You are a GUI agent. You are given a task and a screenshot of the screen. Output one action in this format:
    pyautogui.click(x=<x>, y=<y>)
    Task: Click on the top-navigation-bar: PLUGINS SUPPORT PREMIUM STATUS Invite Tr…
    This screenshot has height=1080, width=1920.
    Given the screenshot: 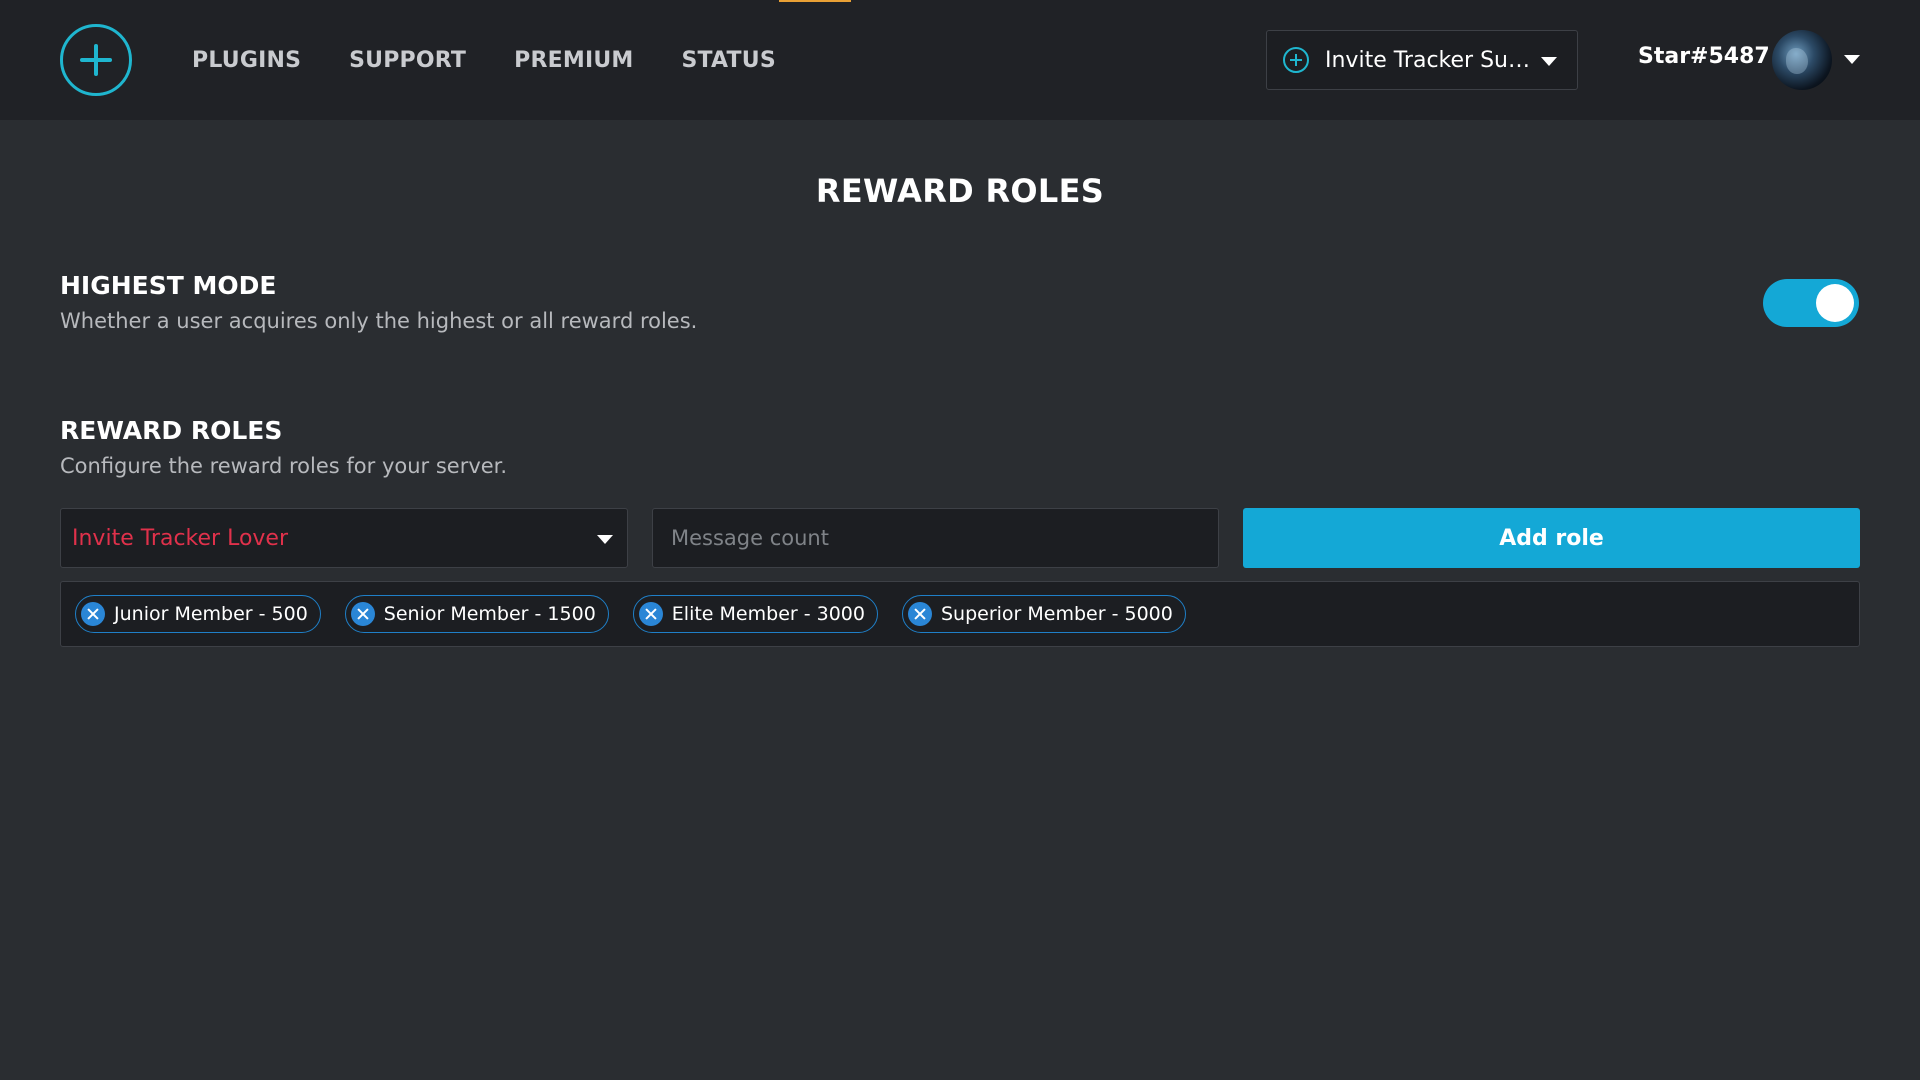 What is the action you would take?
    pyautogui.click(x=960, y=60)
    